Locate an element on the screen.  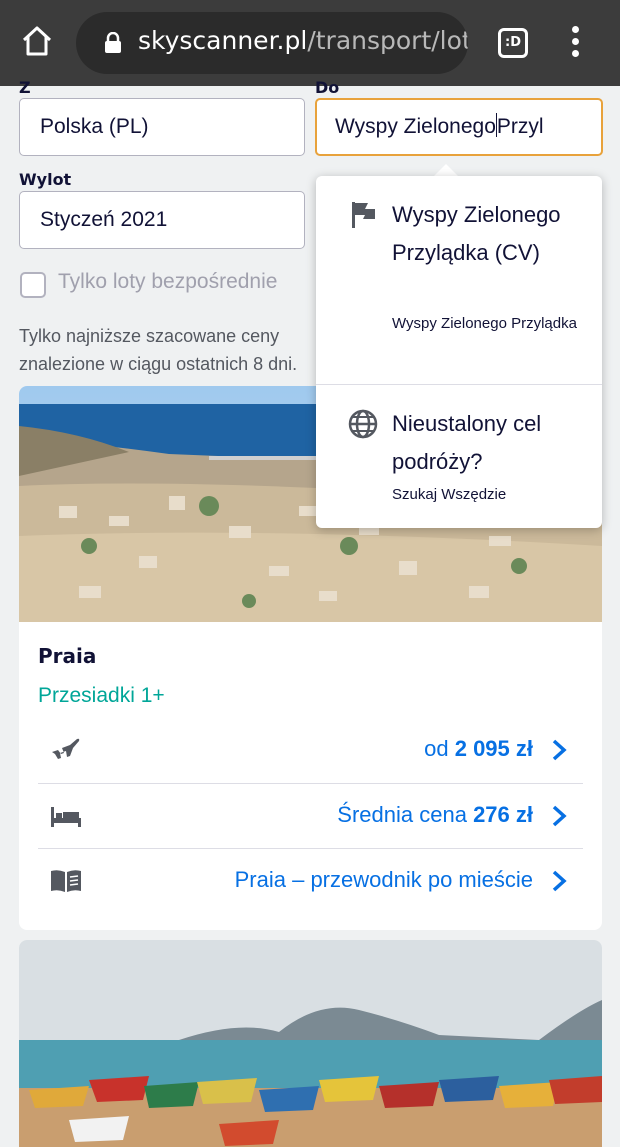
address-bar: skyscanner.pl/transport/loty is located at coordinates (272, 43).